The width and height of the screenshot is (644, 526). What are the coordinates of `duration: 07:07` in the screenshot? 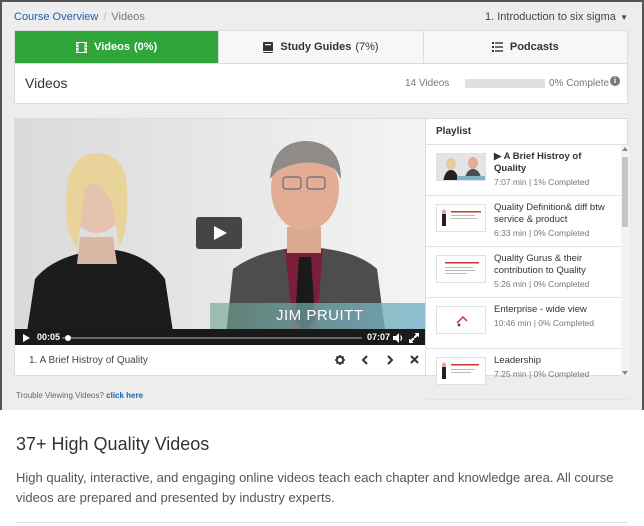 It's located at (379, 337).